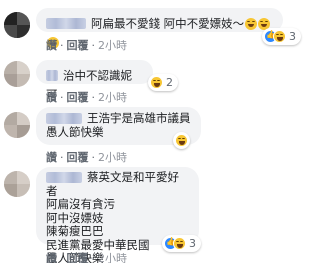  What do you see at coordinates (75, 131) in the screenshot?
I see `comment-line: 愚人節快樂` at bounding box center [75, 131].